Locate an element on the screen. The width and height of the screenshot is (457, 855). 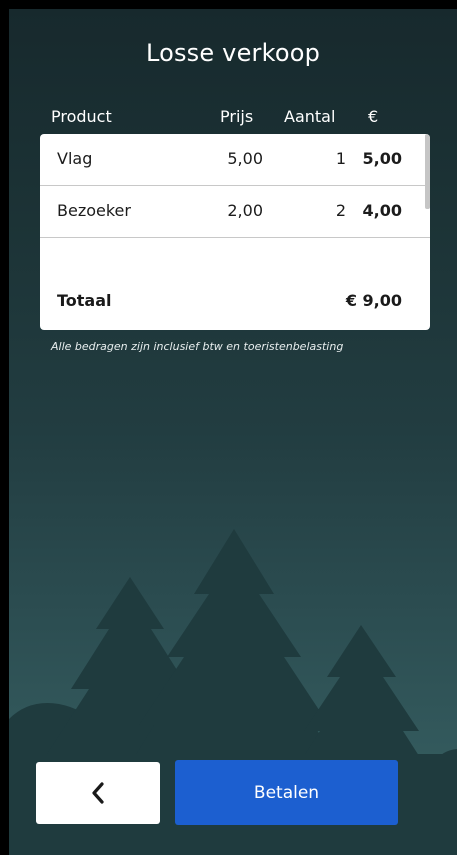
item-total: 4,00 is located at coordinates (382, 210).